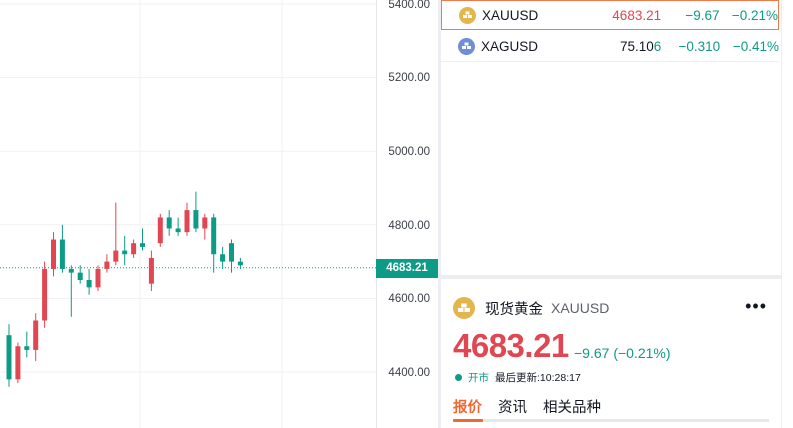 Image resolution: width=793 pixels, height=428 pixels. Describe the element at coordinates (468, 420) in the screenshot. I see `active-tab-indicator` at that location.